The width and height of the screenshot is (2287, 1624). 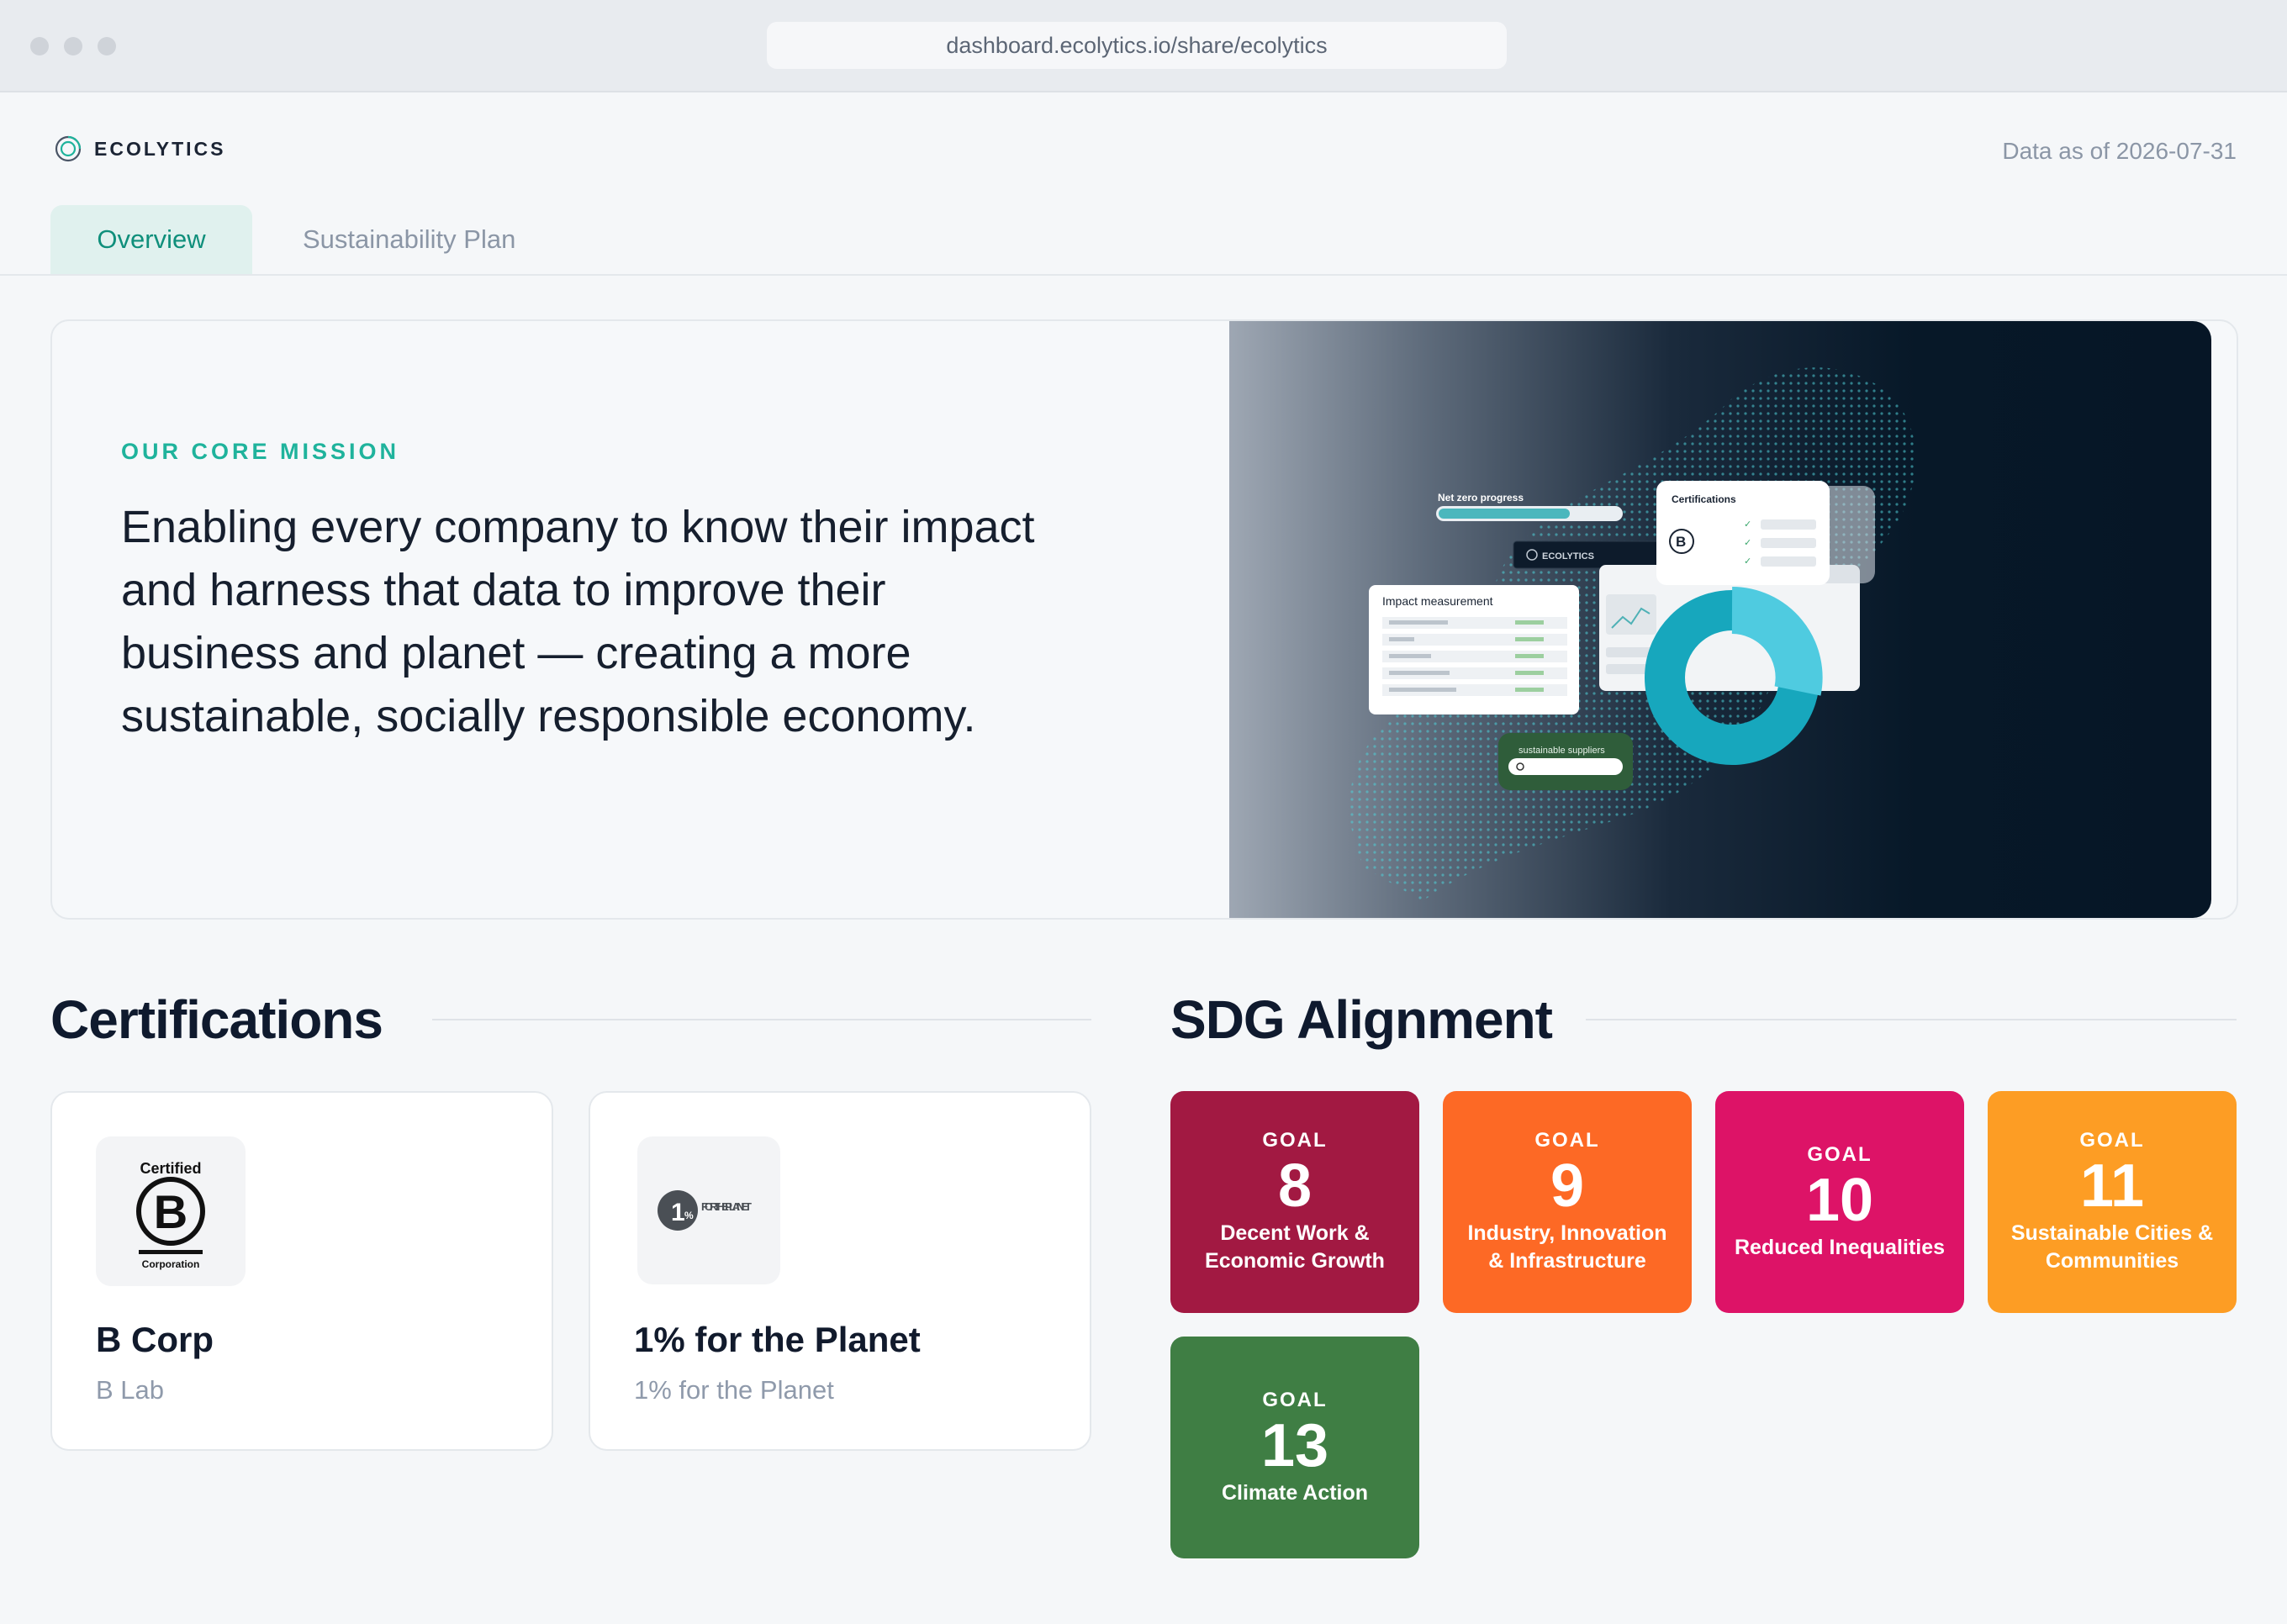 I want to click on one-percent-planet-logo-text: FOR THE PLANET, so click(x=727, y=1206).